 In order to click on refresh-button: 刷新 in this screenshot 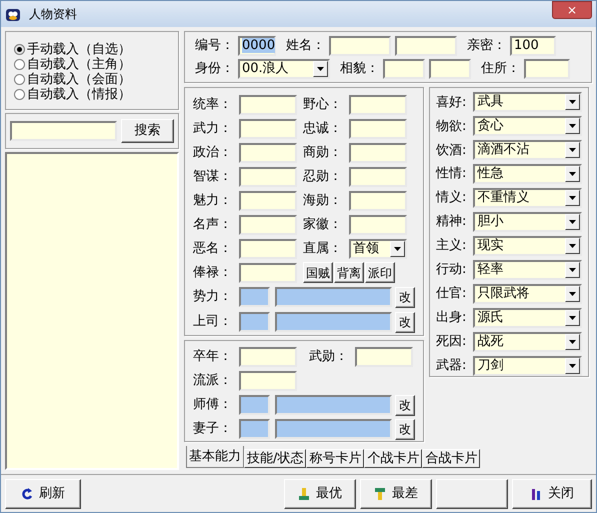, I will do `click(43, 493)`.